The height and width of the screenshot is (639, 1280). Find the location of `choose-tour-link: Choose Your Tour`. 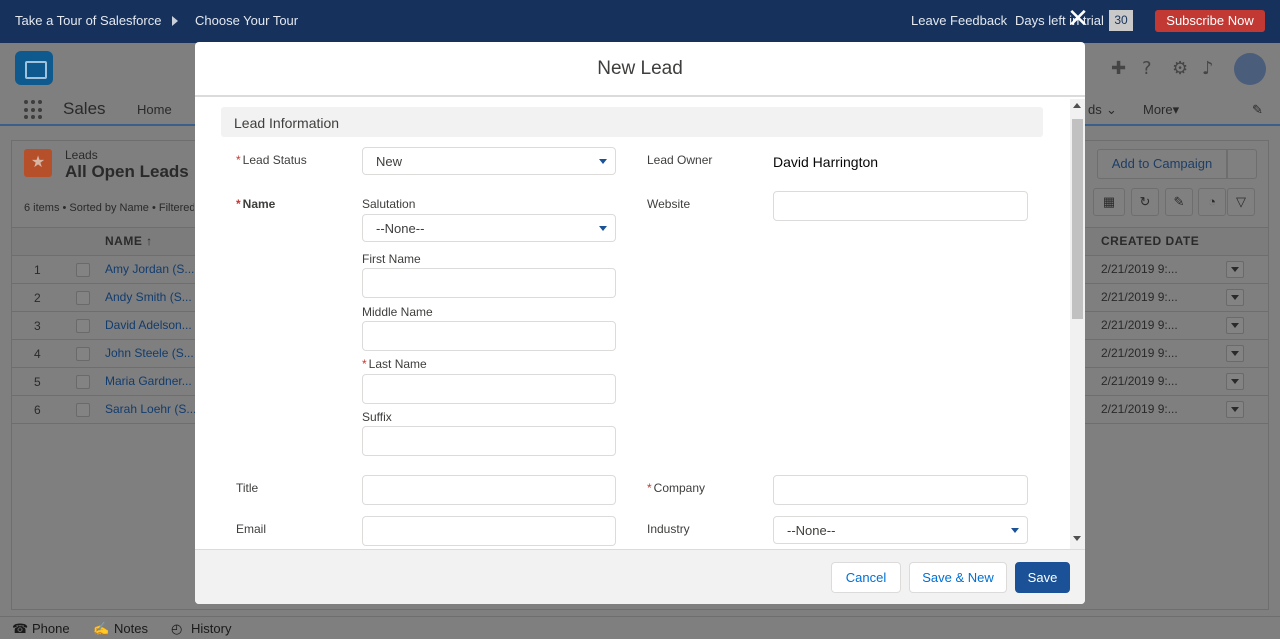

choose-tour-link: Choose Your Tour is located at coordinates (246, 20).